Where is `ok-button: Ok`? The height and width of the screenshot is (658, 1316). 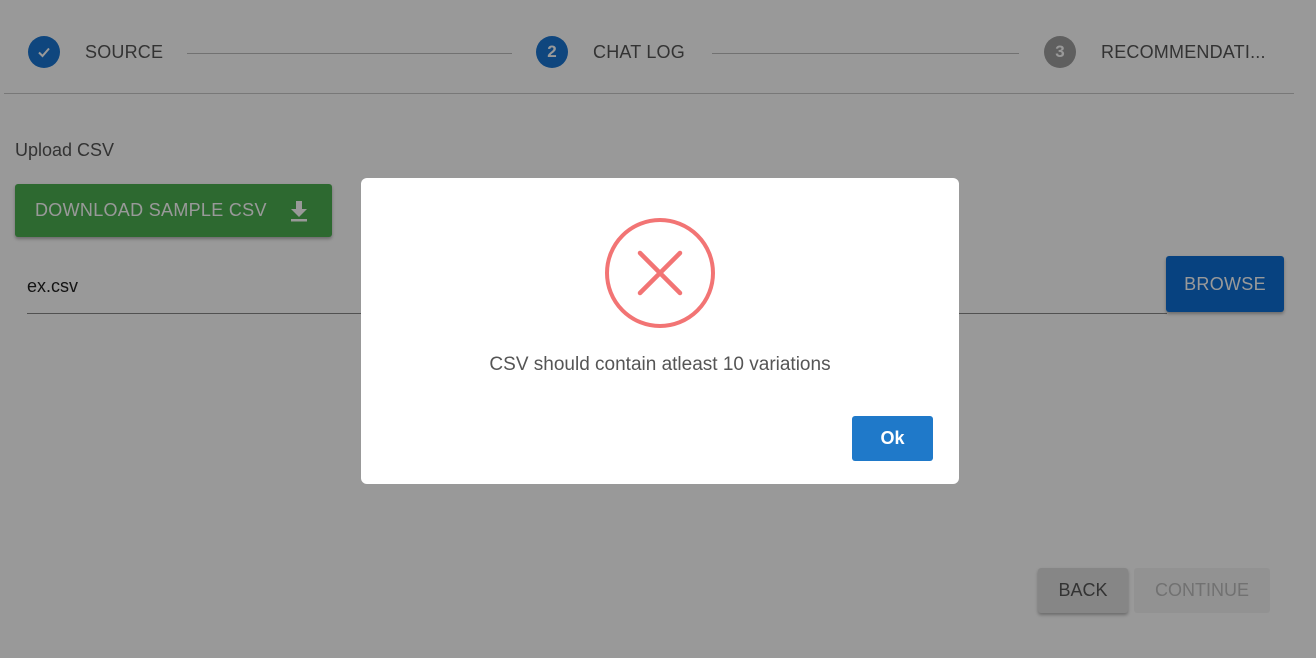
ok-button: Ok is located at coordinates (892, 438).